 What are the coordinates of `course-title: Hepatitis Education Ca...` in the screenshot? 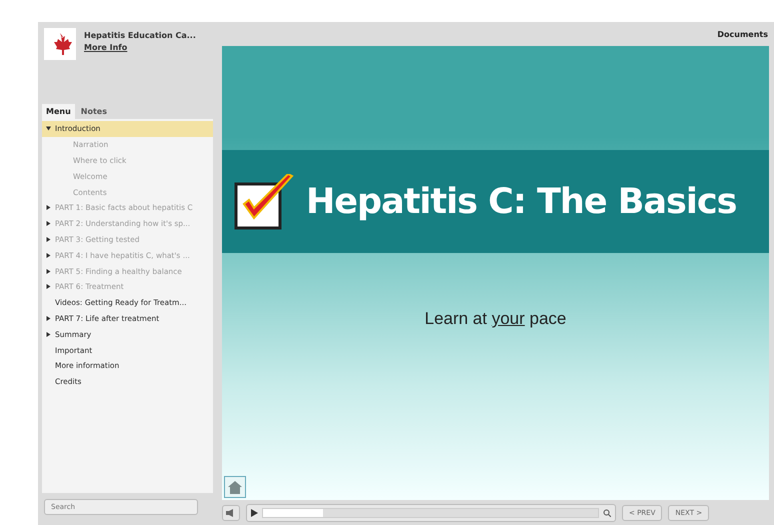 It's located at (140, 35).